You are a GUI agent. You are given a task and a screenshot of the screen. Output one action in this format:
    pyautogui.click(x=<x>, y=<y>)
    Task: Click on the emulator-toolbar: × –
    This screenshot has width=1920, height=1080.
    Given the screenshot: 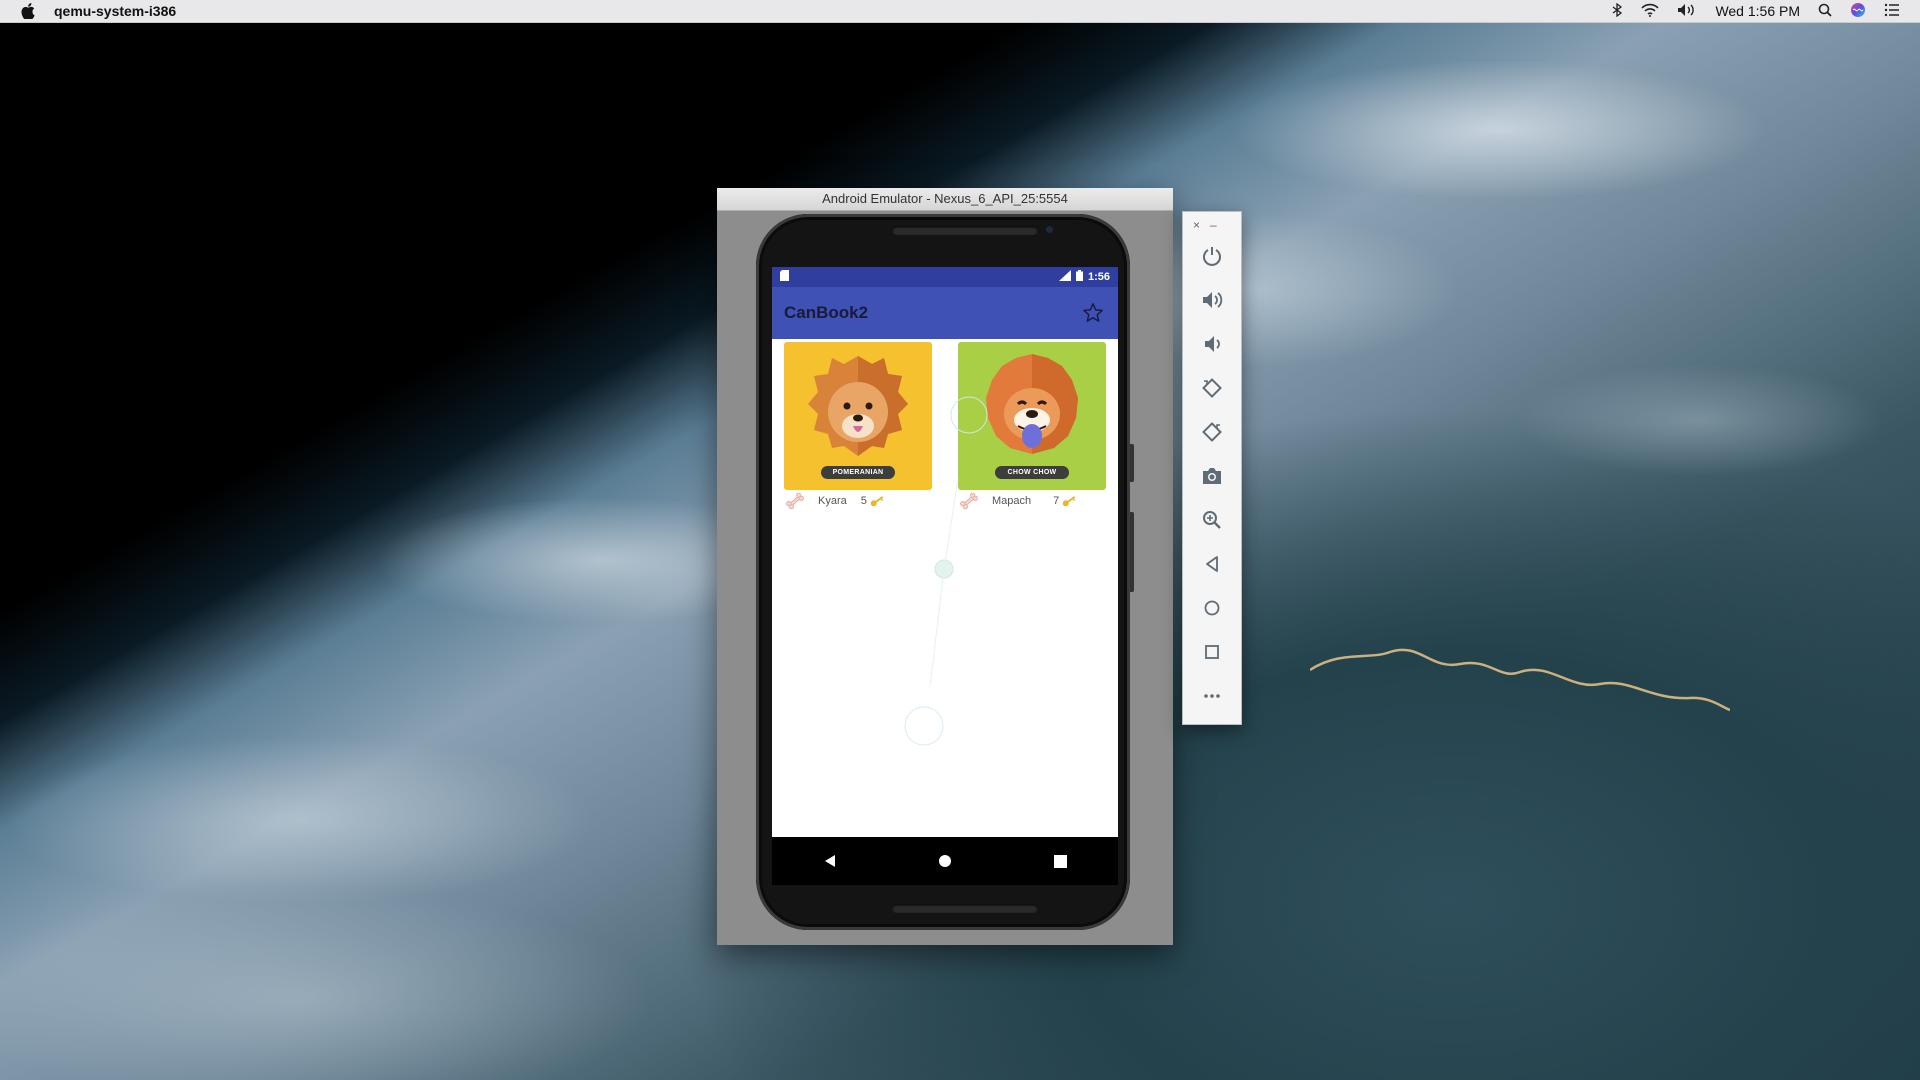 What is the action you would take?
    pyautogui.click(x=1212, y=468)
    